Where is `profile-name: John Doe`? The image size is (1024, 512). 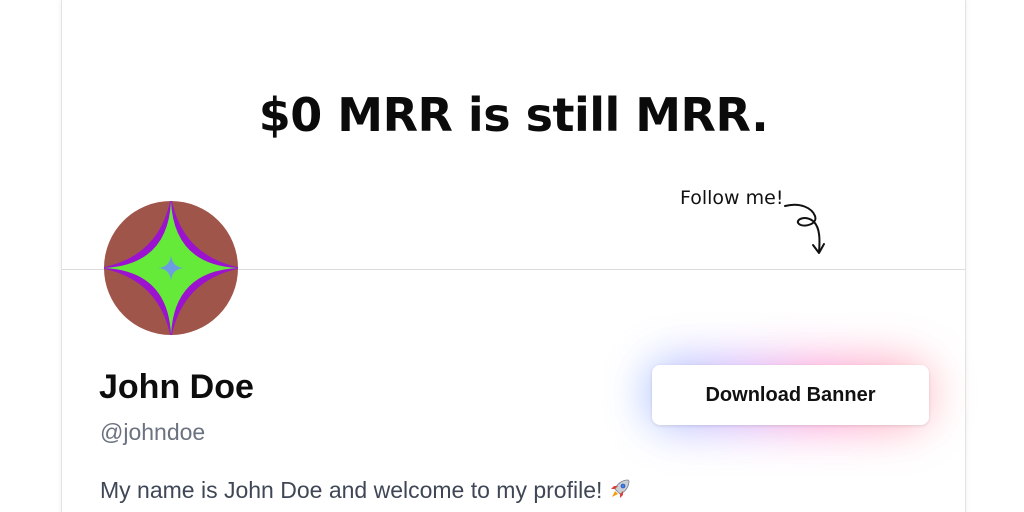
profile-name: John Doe is located at coordinates (176, 387).